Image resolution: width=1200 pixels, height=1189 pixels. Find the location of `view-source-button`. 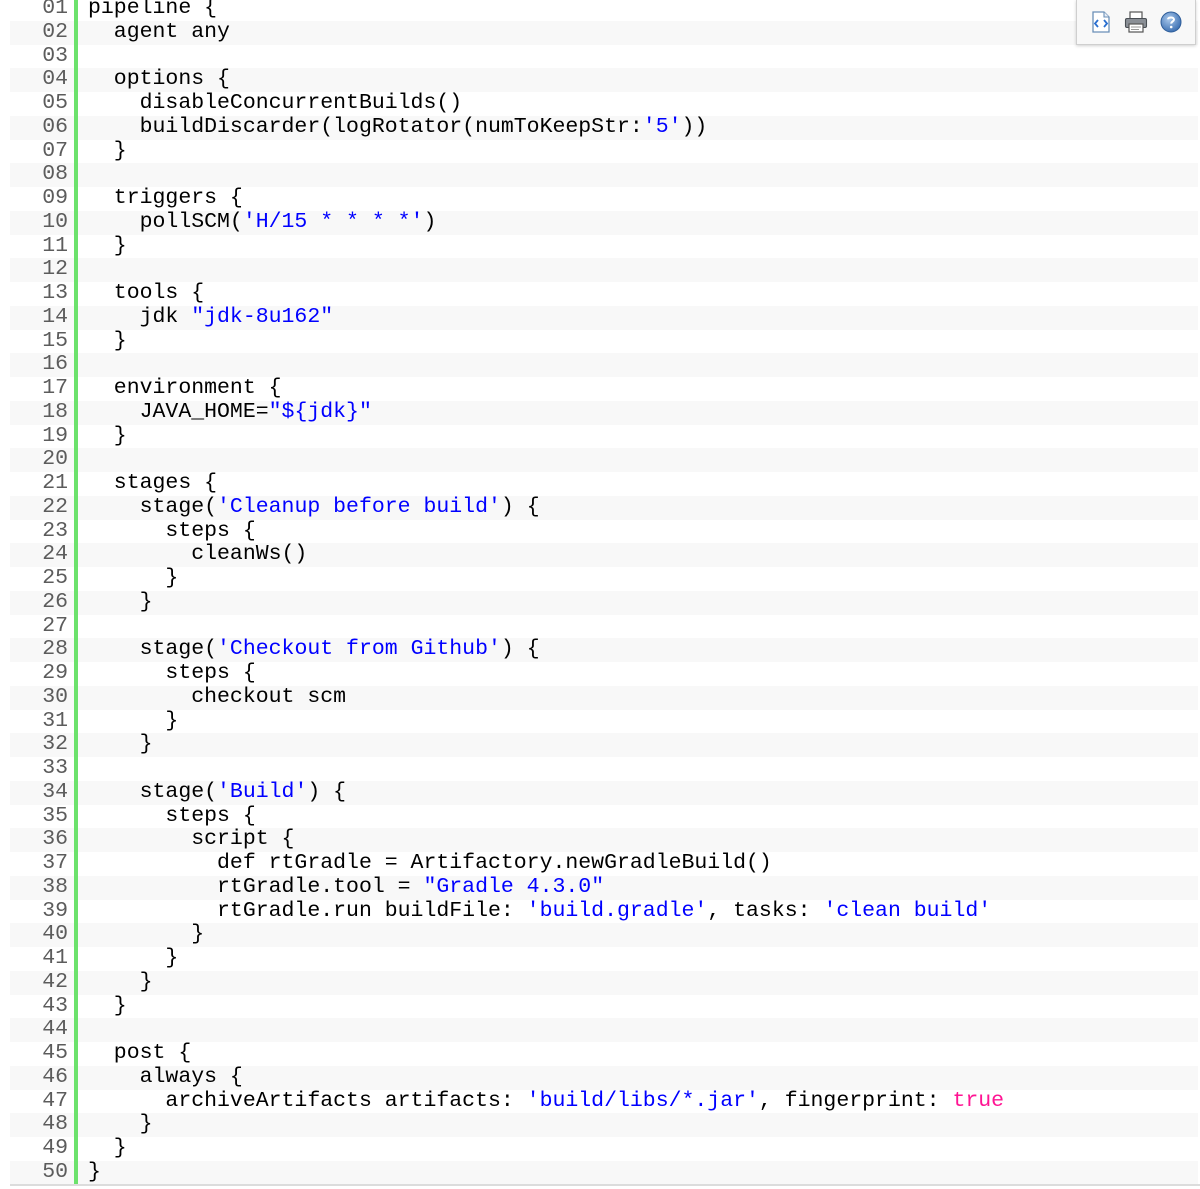

view-source-button is located at coordinates (1101, 22).